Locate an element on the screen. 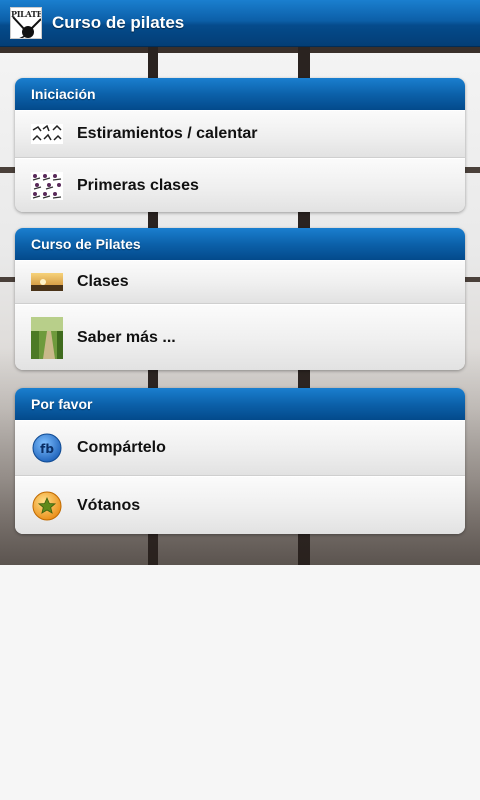 The height and width of the screenshot is (800, 480). list-item-label: Clases is located at coordinates (103, 281).